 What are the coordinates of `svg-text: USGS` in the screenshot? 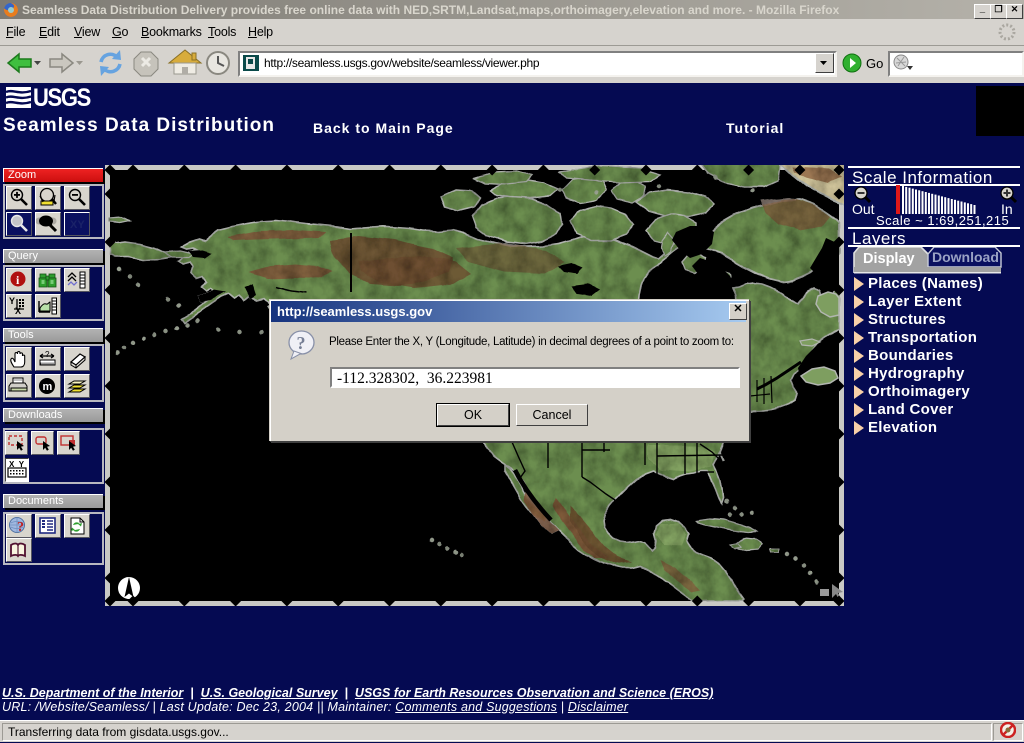 It's located at (62, 97).